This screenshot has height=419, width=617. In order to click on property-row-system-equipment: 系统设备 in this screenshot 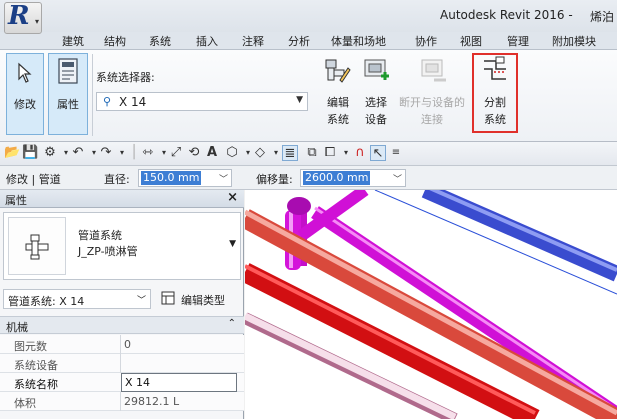, I will do `click(122, 363)`.